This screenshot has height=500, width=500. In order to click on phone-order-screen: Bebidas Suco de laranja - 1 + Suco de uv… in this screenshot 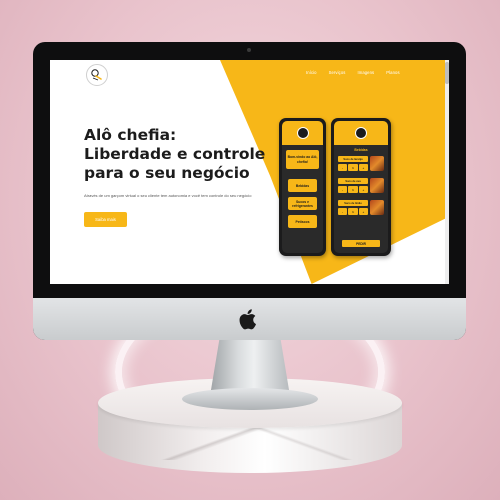, I will do `click(361, 187)`.